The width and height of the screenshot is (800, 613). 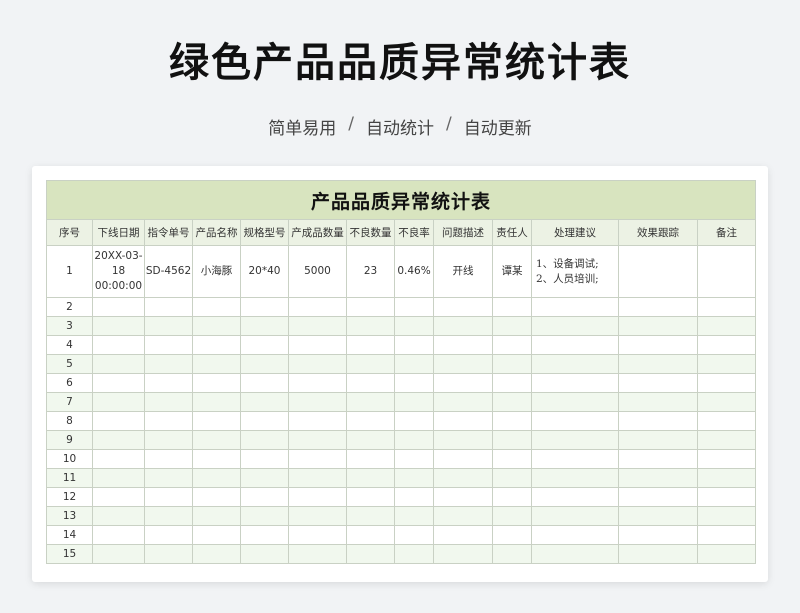 I want to click on cell-no: 10, so click(x=69, y=459).